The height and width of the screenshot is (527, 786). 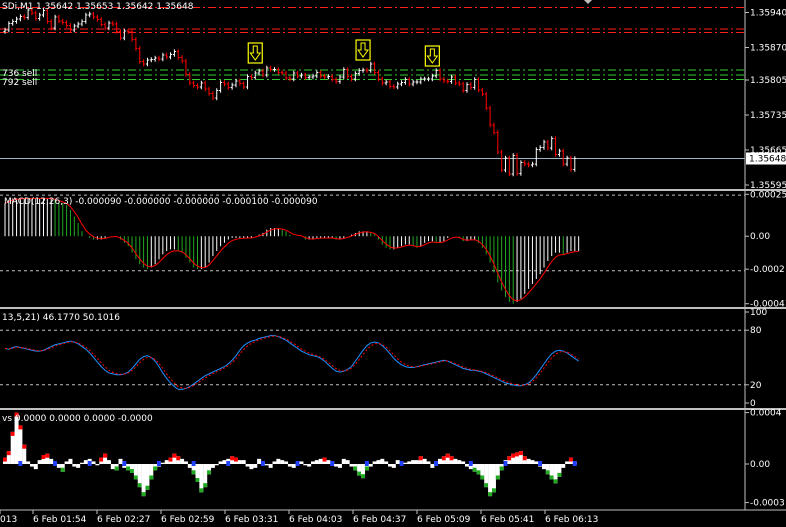 I want to click on price-tick-label: 1.35735, so click(x=768, y=116).